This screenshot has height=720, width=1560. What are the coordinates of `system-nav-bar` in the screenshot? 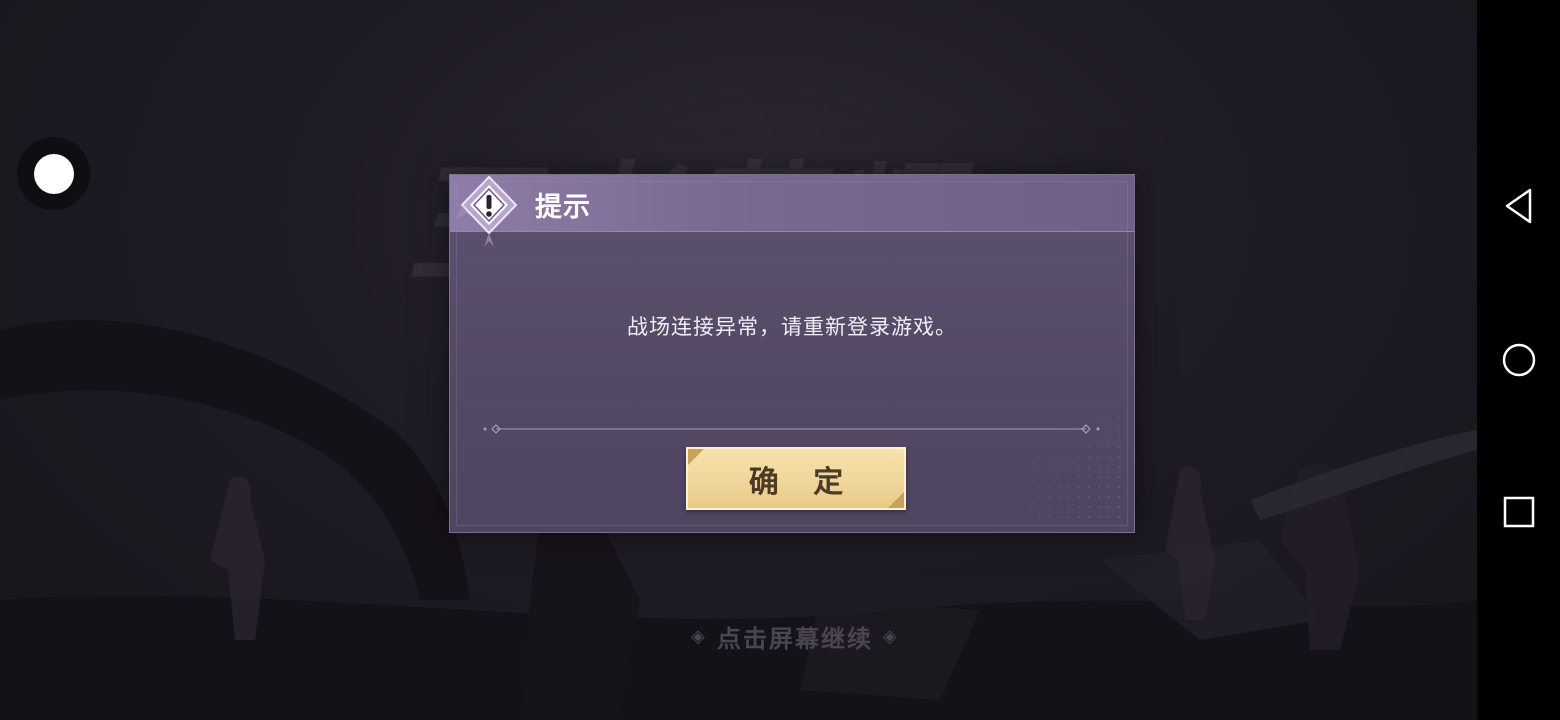 It's located at (1518, 360).